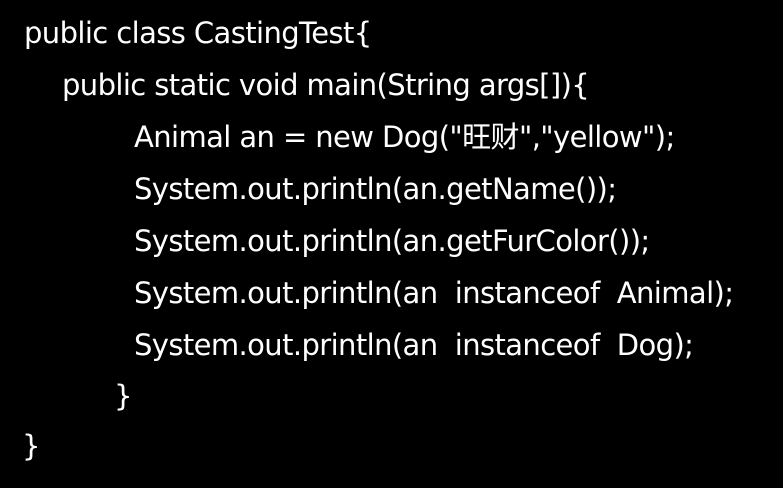  Describe the element at coordinates (31, 446) in the screenshot. I see `code-line-class-close-brace: }` at that location.